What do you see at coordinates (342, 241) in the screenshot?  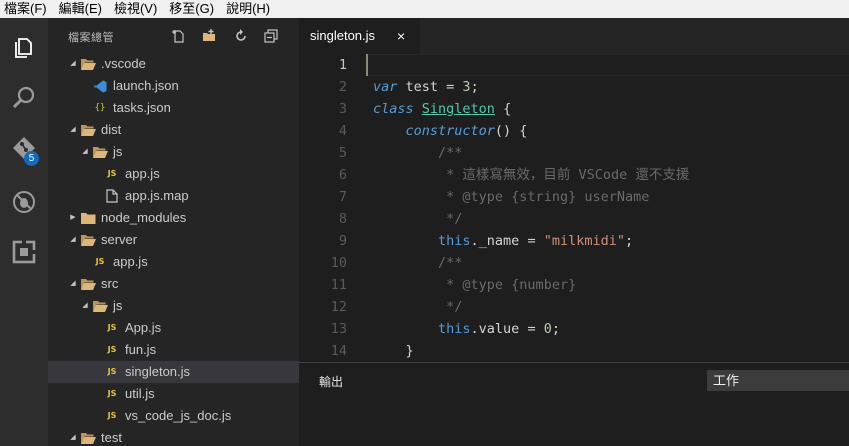 I see `line-number: 9` at bounding box center [342, 241].